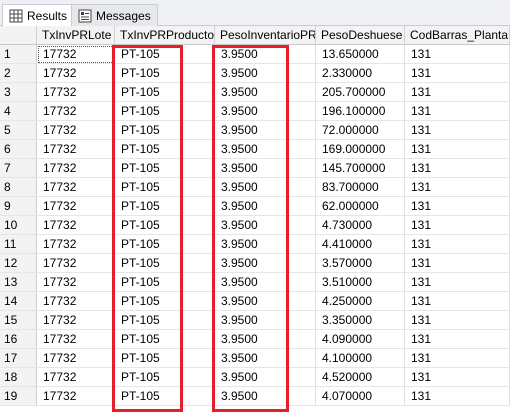 This screenshot has height=413, width=510. What do you see at coordinates (18, 111) in the screenshot?
I see `row-number: 4` at bounding box center [18, 111].